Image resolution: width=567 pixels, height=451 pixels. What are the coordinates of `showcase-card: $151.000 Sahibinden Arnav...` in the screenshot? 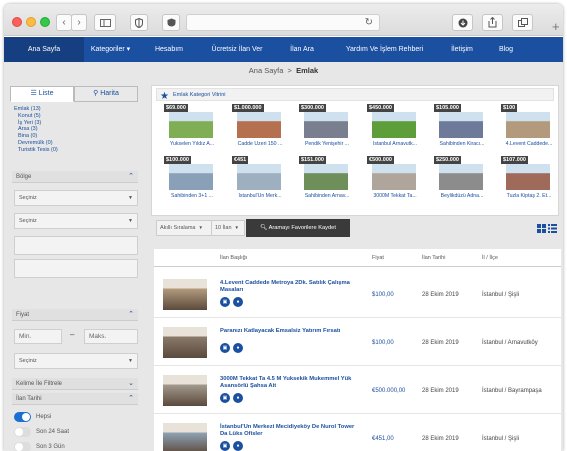 It's located at (327, 183).